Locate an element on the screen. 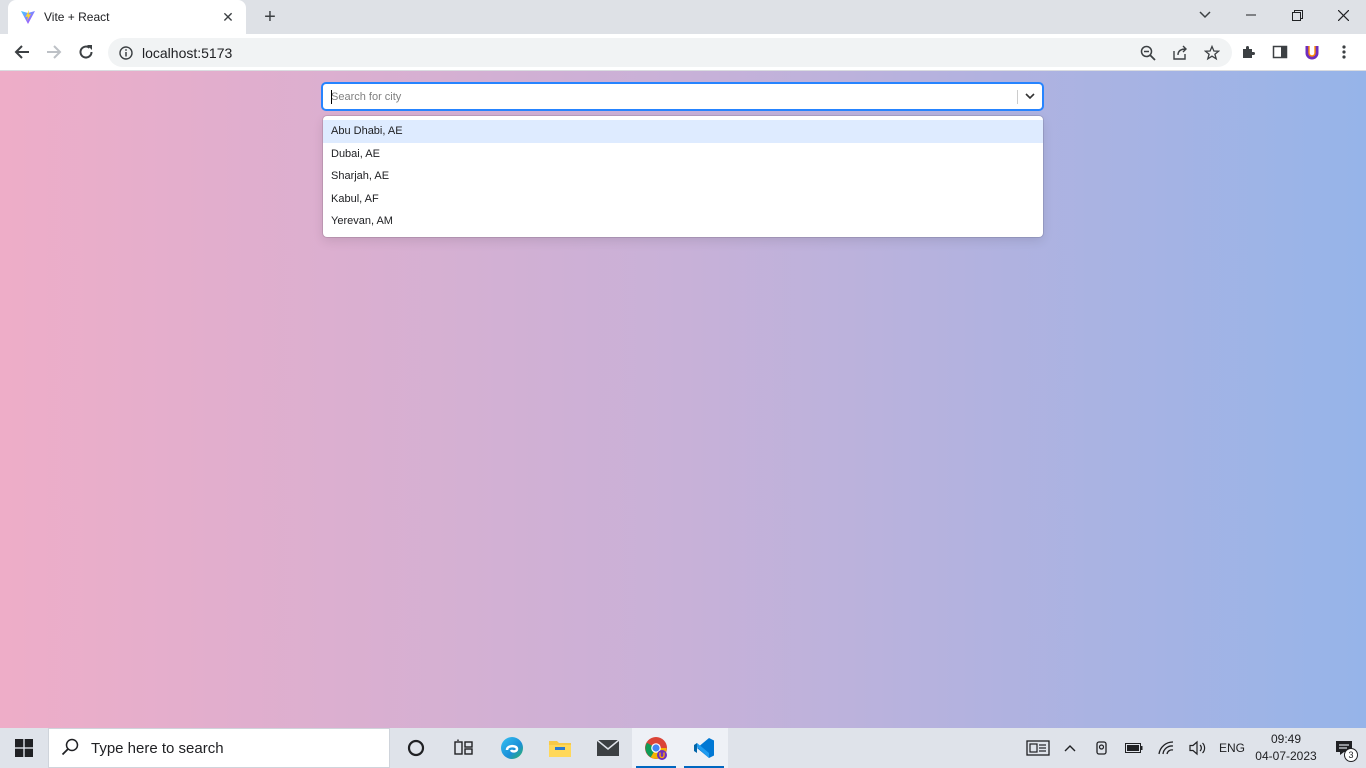 The image size is (1366, 768). city-option: Yerevan, AM is located at coordinates (683, 221).